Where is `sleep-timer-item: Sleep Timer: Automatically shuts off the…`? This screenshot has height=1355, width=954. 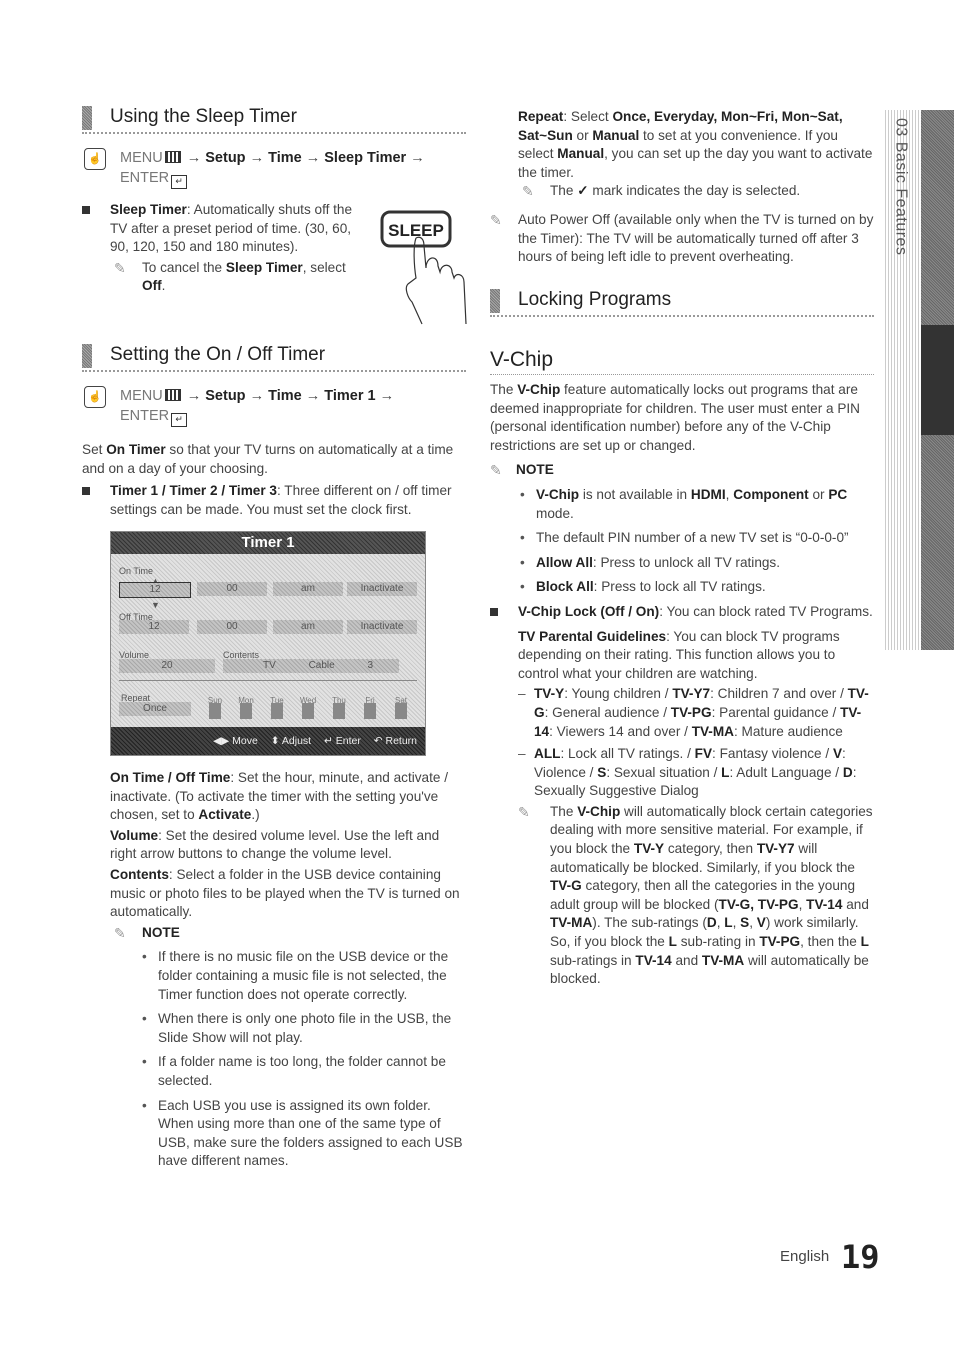 sleep-timer-item: Sleep Timer: Automatically shuts off the… is located at coordinates (226, 248).